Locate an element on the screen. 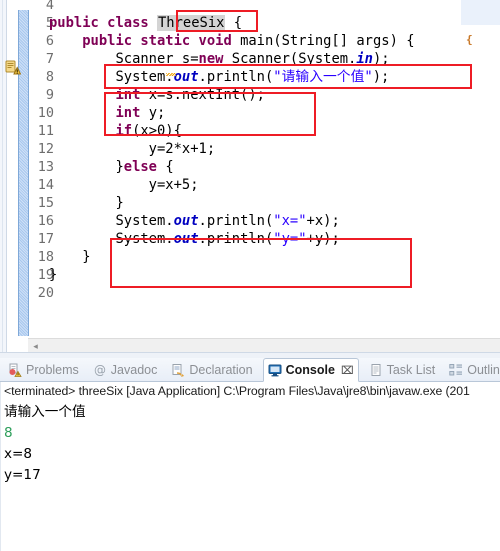 The height and width of the screenshot is (551, 500). line-number: 13 is located at coordinates (45, 167).